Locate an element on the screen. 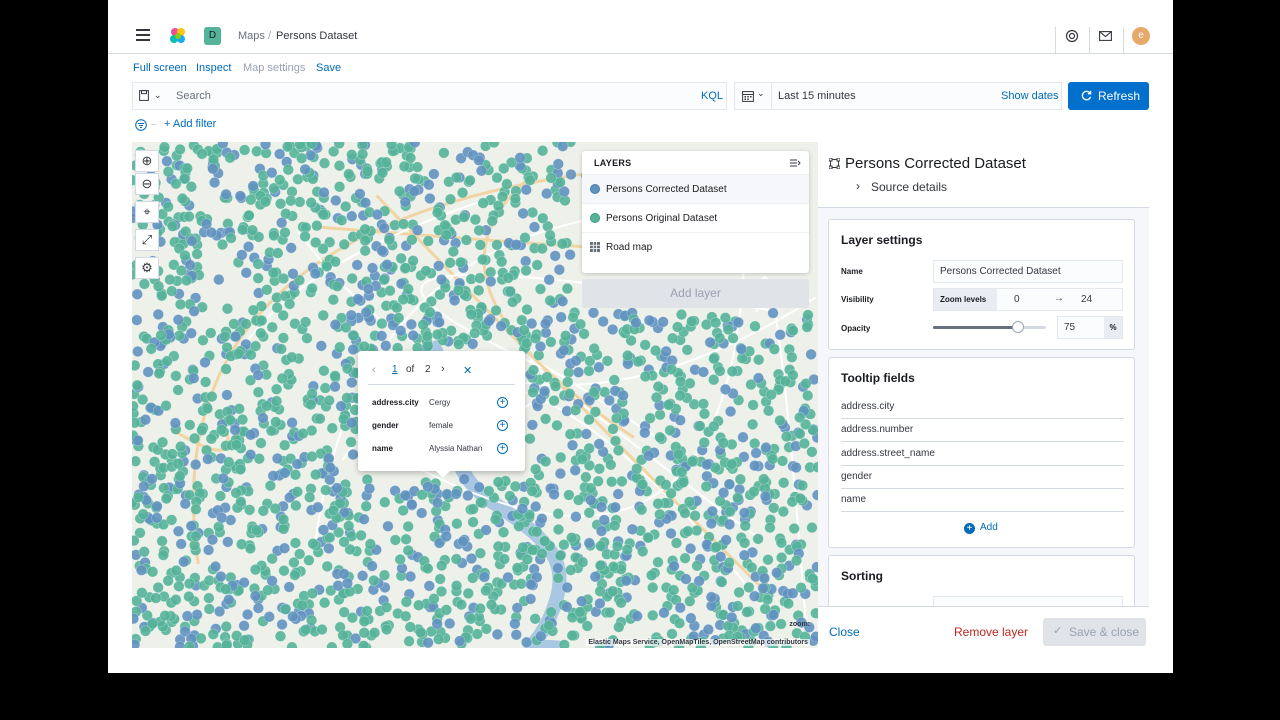 The width and height of the screenshot is (1280, 720). chevron-down-icon: ⌄ is located at coordinates (158, 95).